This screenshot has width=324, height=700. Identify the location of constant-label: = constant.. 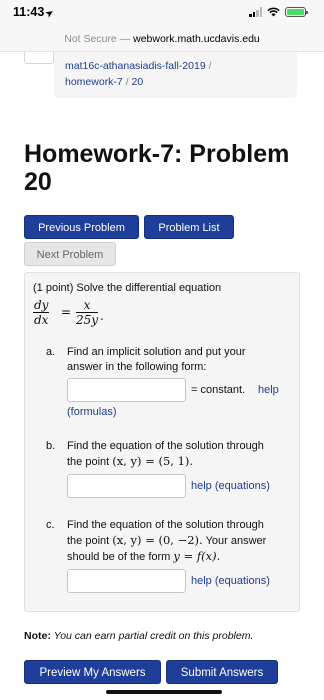
(218, 390).